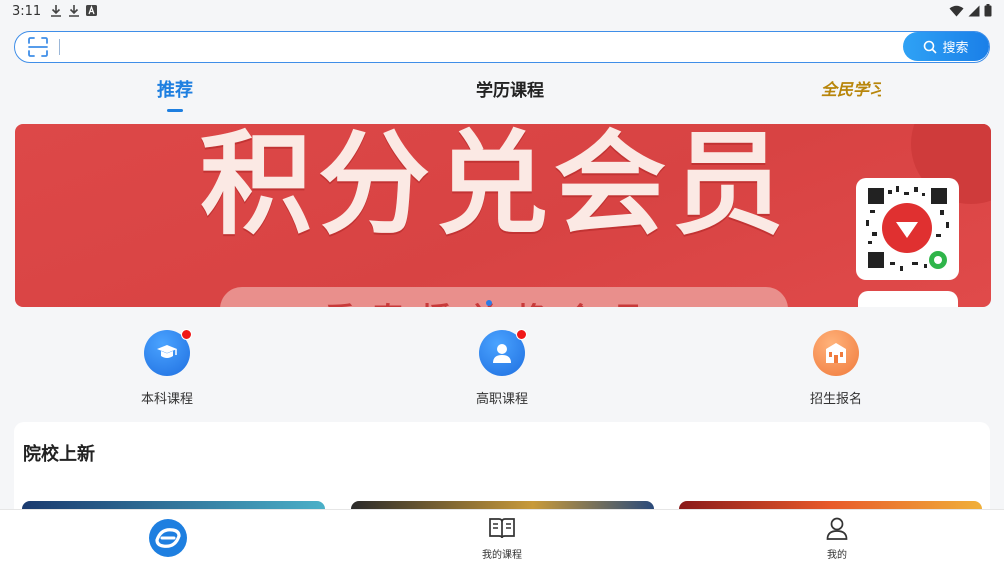 This screenshot has height=565, width=1004. I want to click on search-bar: 搜索, so click(502, 47).